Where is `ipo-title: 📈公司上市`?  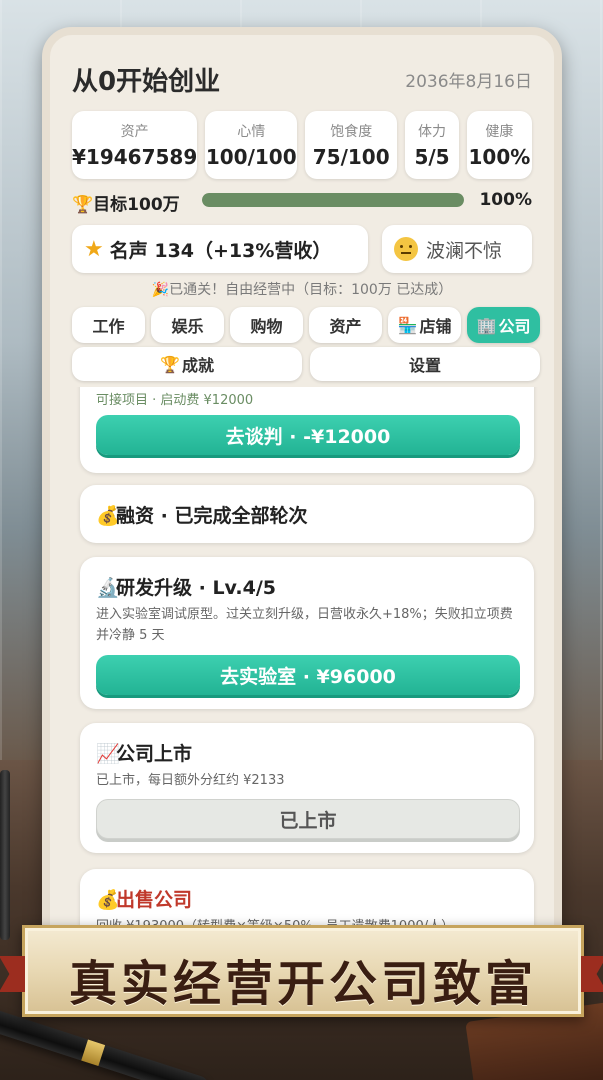 ipo-title: 📈公司上市 is located at coordinates (144, 752).